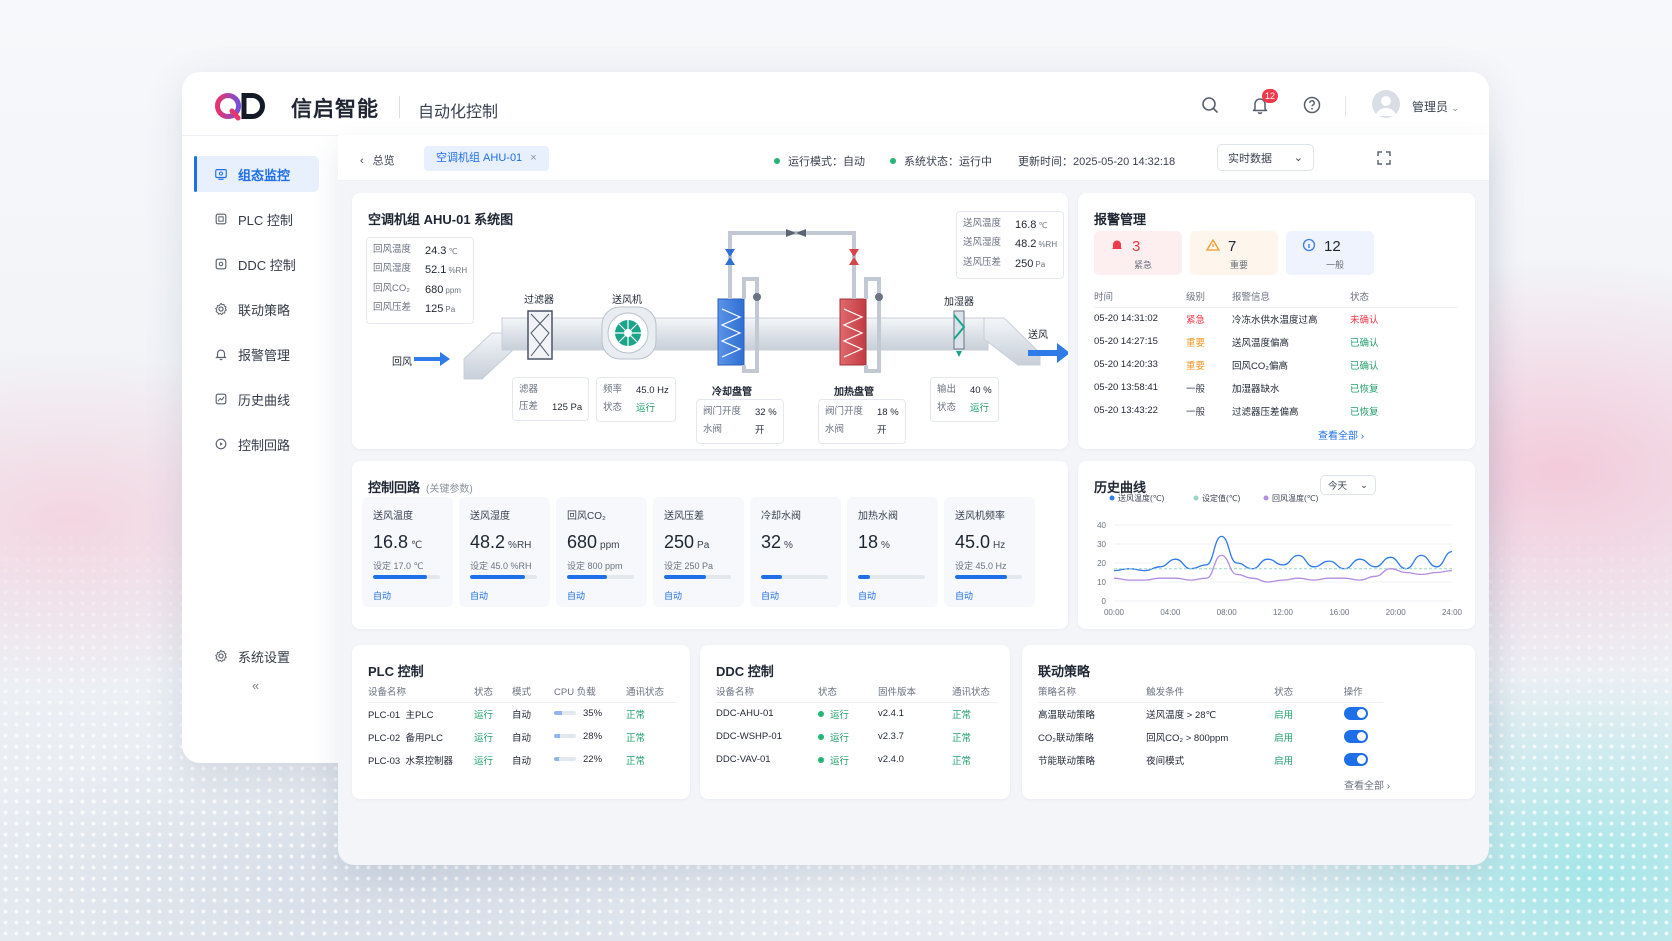 The height and width of the screenshot is (941, 1672). I want to click on table-row: PLC-01 主PLC 运行 自动 35% 正常, so click(522, 713).